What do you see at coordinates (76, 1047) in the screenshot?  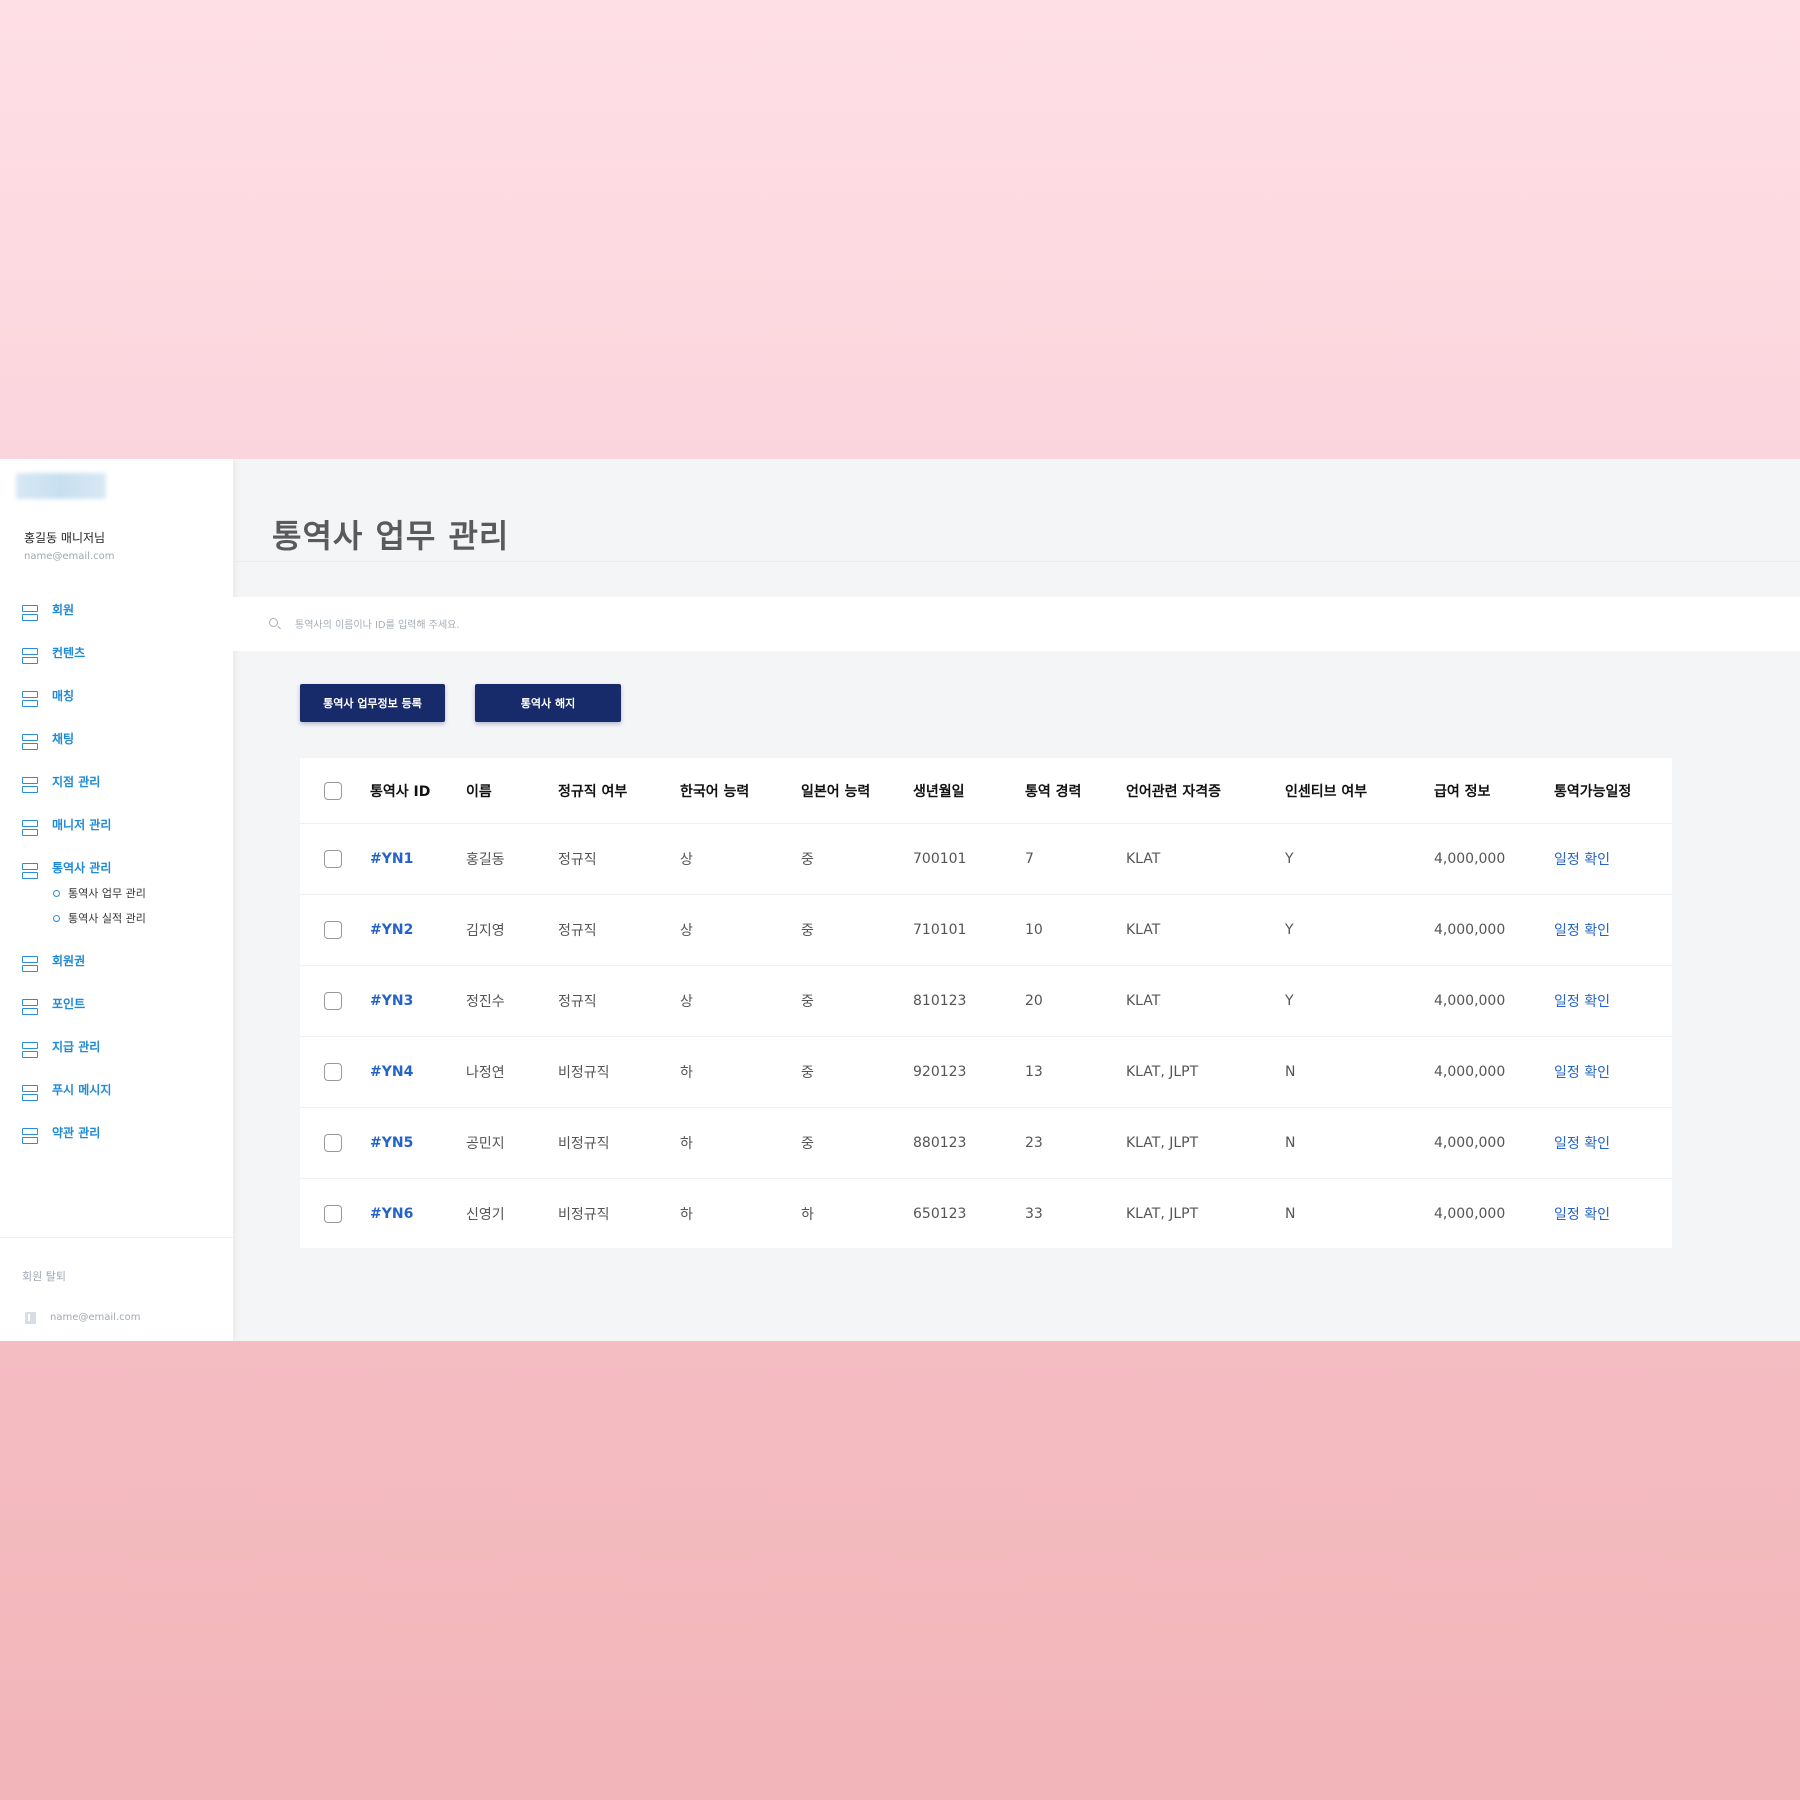 I see `sidebar-item-label: 지급 관리` at bounding box center [76, 1047].